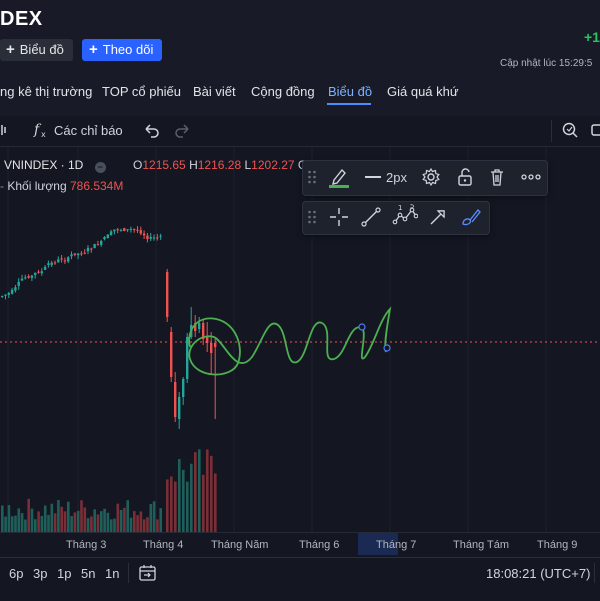 The image size is (600, 601). I want to click on brush-drawing, so click(290, 341).